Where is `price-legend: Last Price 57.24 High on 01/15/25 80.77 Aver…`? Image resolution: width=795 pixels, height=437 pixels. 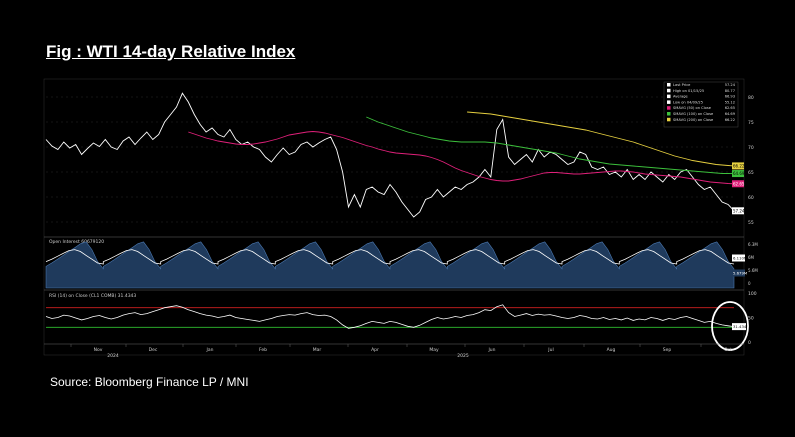 price-legend: Last Price 57.24 High on 01/15/25 80.77 Aver… is located at coordinates (701, 104).